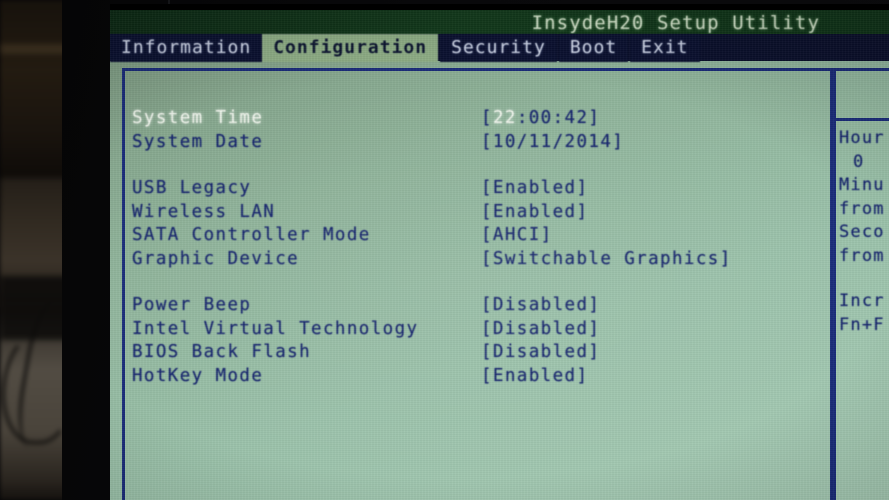 This screenshot has width=889, height=500. I want to click on settings-row: Graphic Device [Switchable Graphics], so click(482, 261).